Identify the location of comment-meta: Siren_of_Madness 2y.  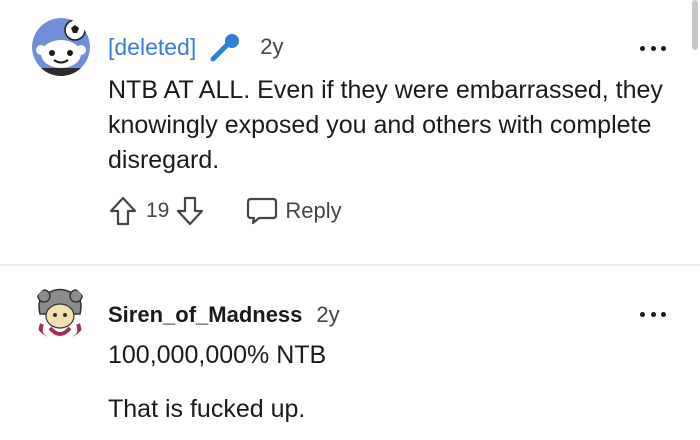
(224, 315).